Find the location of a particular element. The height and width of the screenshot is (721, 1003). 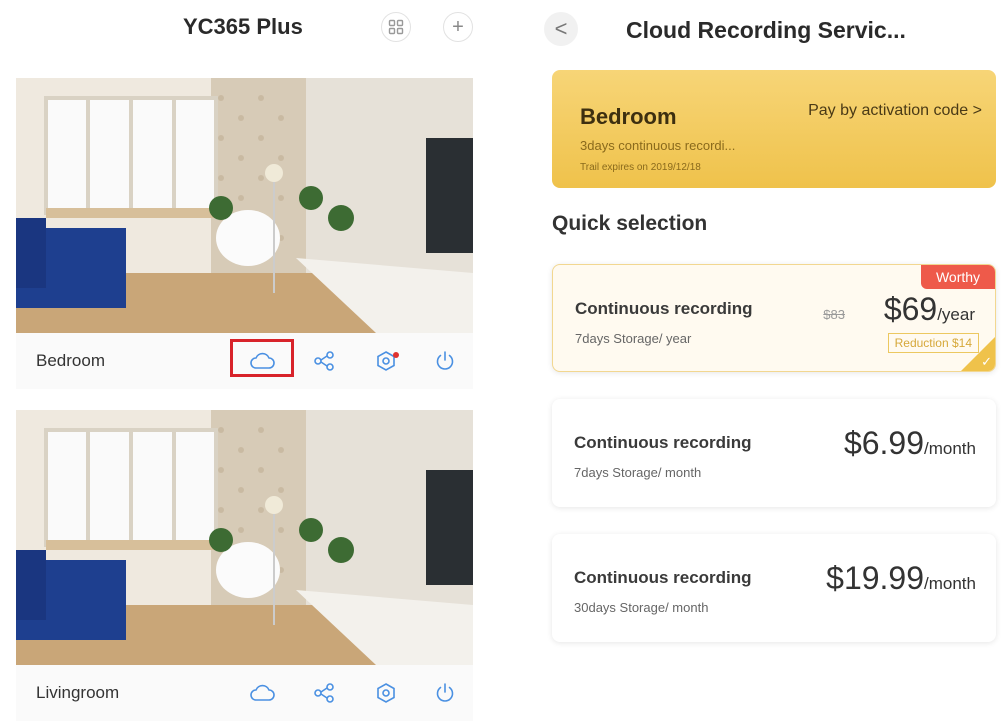

plan-storage: 7days Storage/ month is located at coordinates (638, 472).